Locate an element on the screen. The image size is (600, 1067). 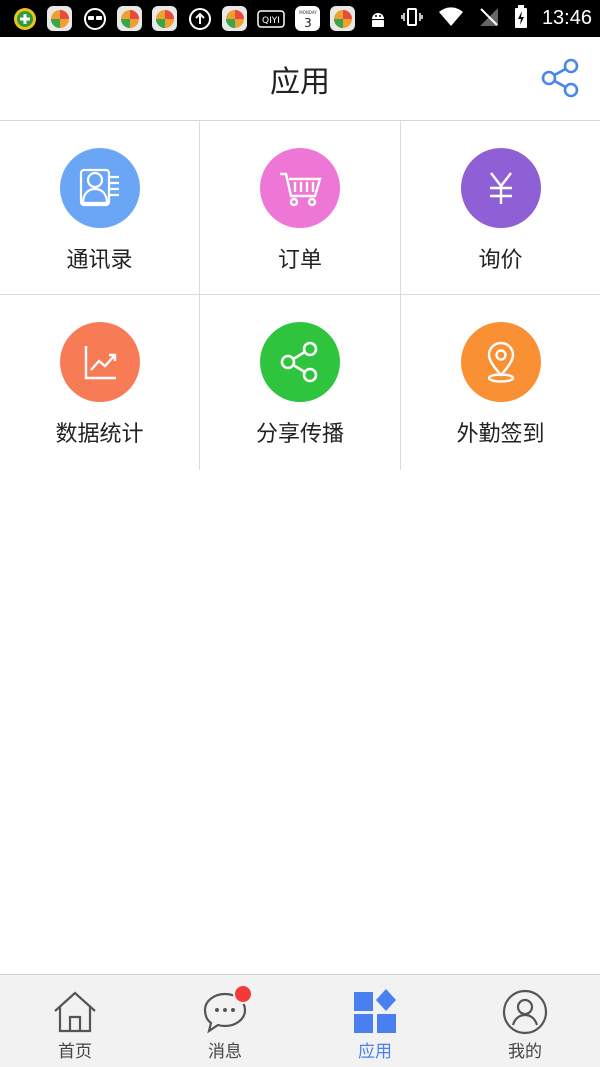
app-item-inquiry: 询价 is located at coordinates (500, 208).